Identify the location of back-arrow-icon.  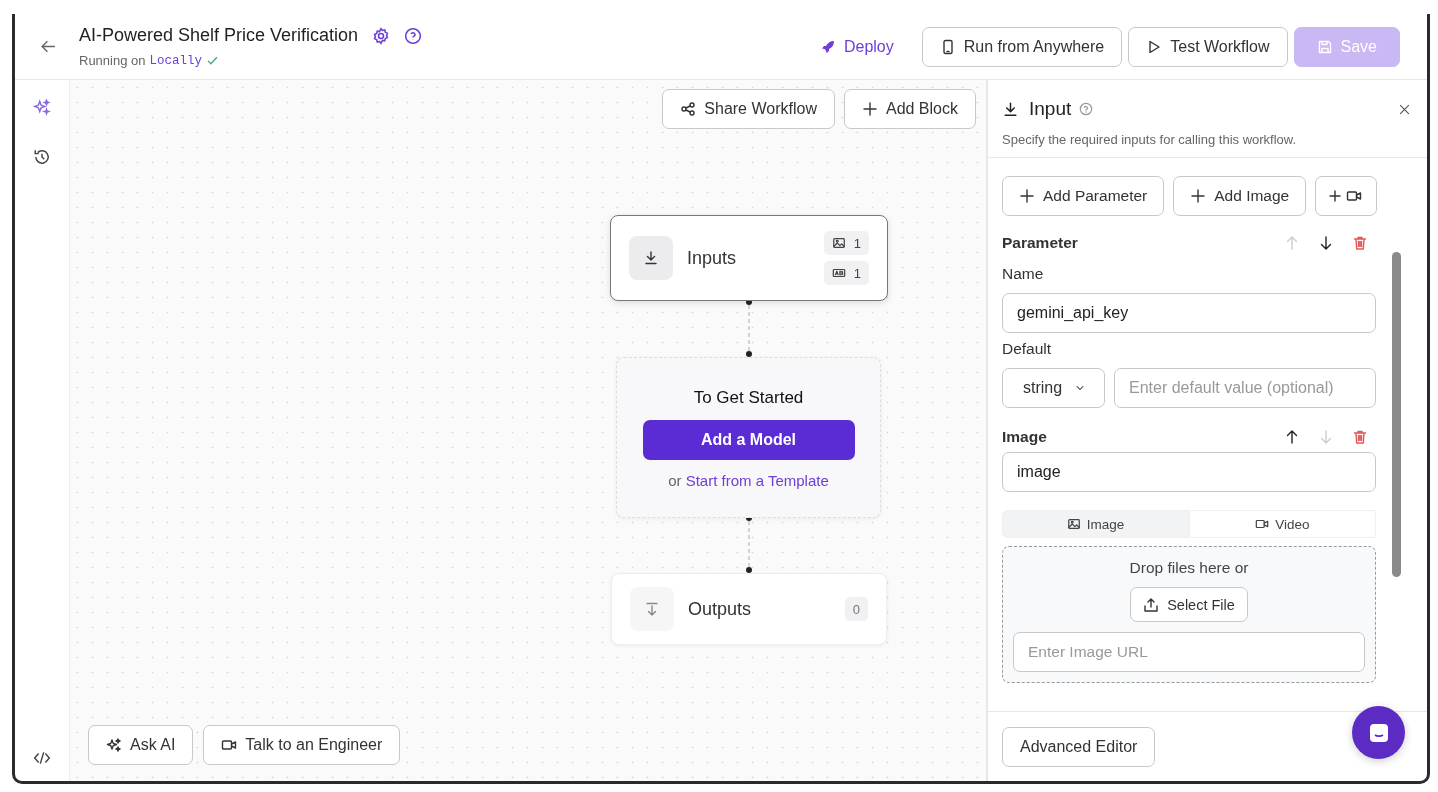
(48, 46).